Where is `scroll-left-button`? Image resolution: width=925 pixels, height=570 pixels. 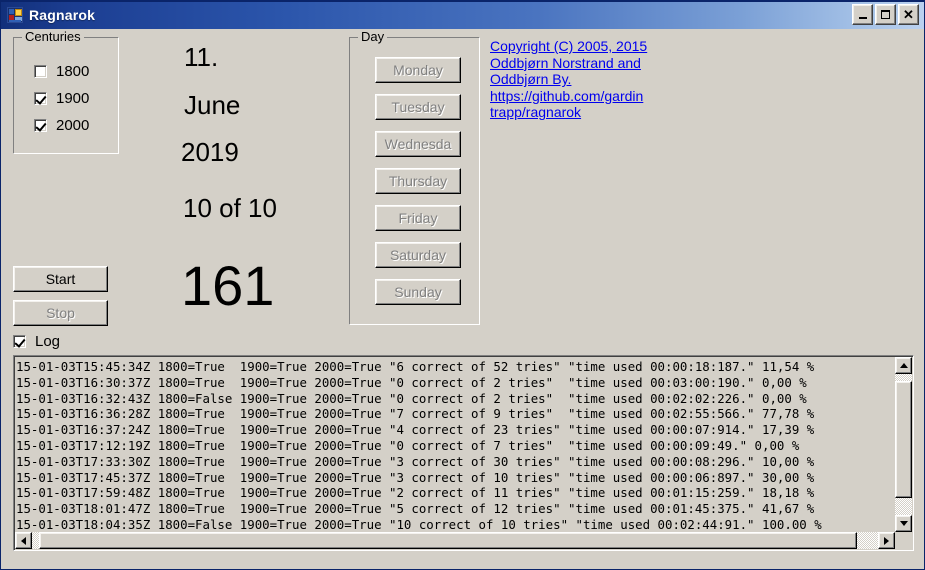
scroll-left-button is located at coordinates (23, 540).